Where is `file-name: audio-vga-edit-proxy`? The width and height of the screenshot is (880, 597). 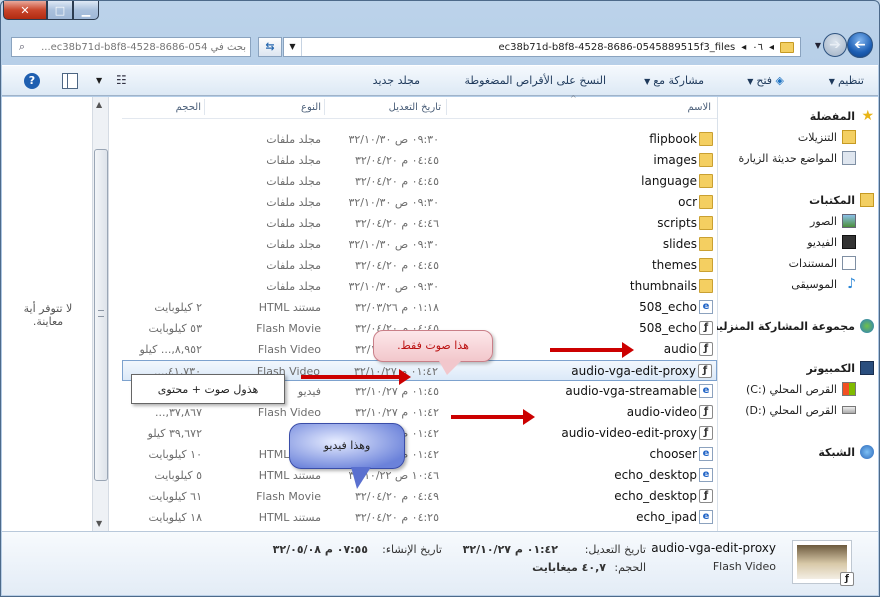 file-name: audio-vga-edit-proxy is located at coordinates (633, 371).